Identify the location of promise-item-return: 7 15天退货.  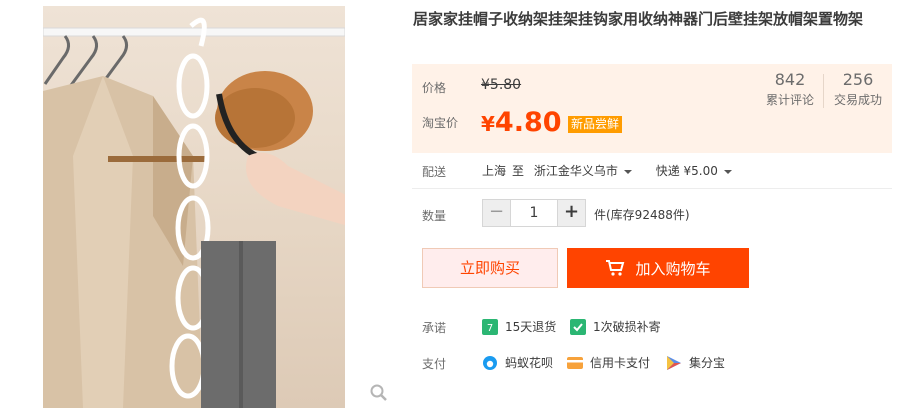
(519, 326).